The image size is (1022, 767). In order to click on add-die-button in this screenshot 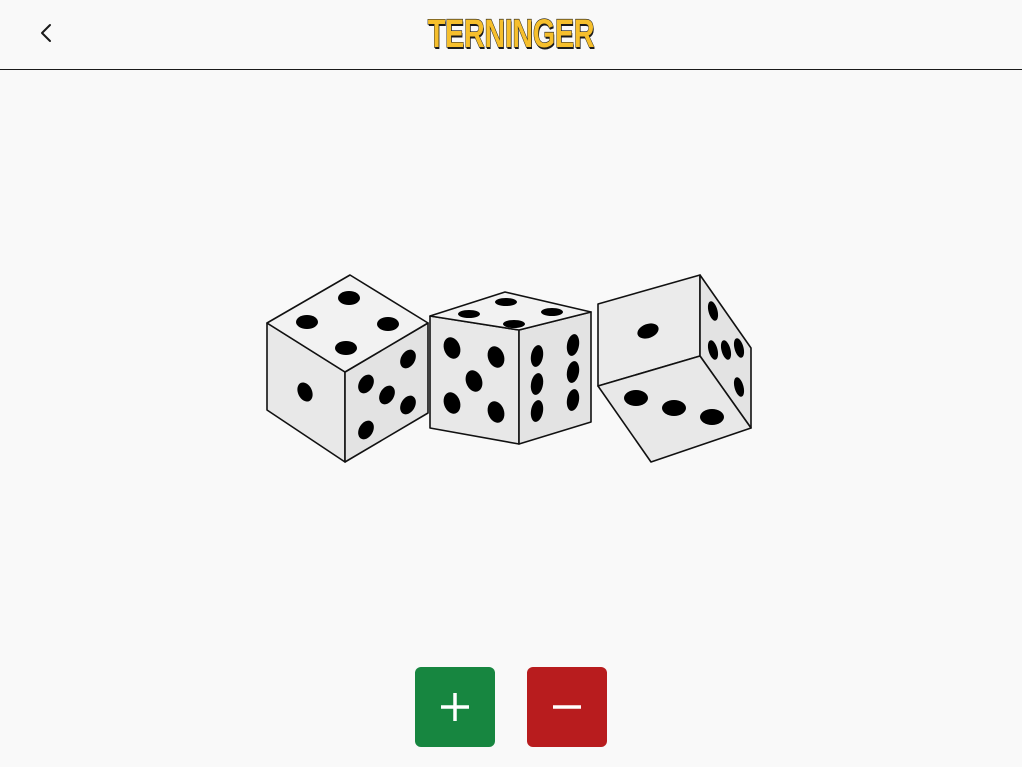, I will do `click(455, 707)`.